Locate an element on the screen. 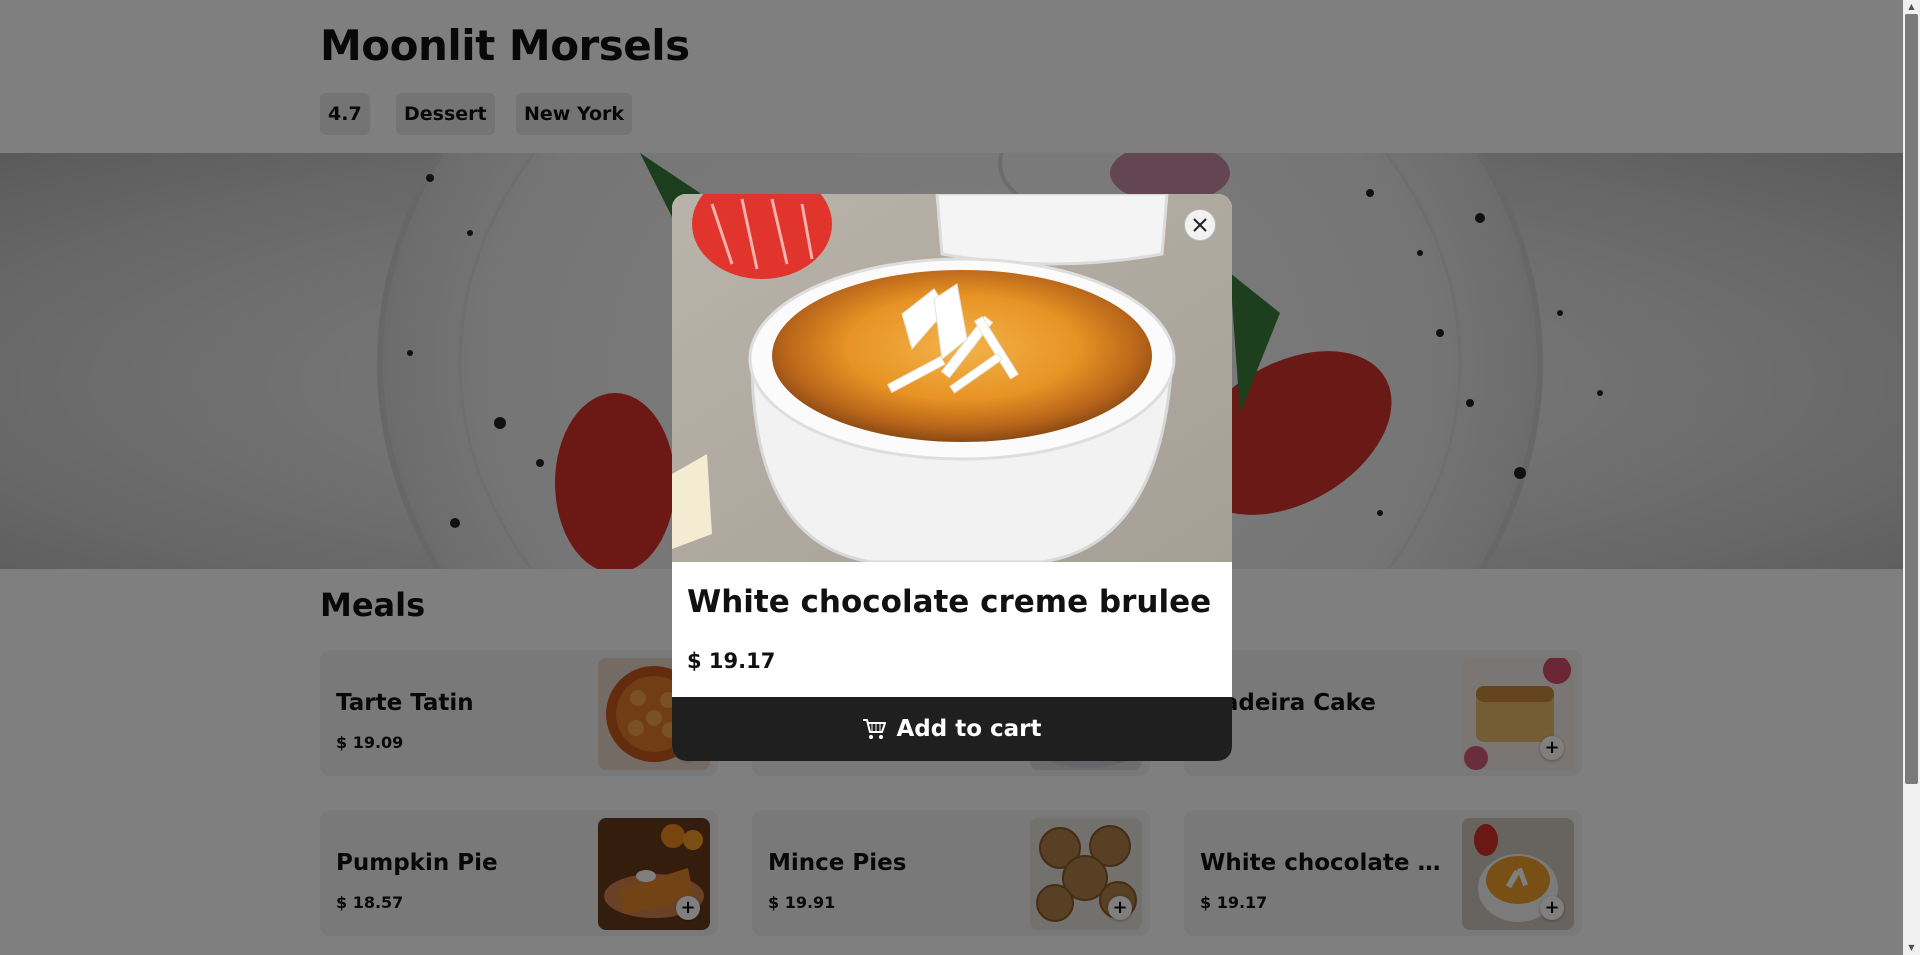  add-to-cart-modal-button: Add to cart is located at coordinates (952, 729).